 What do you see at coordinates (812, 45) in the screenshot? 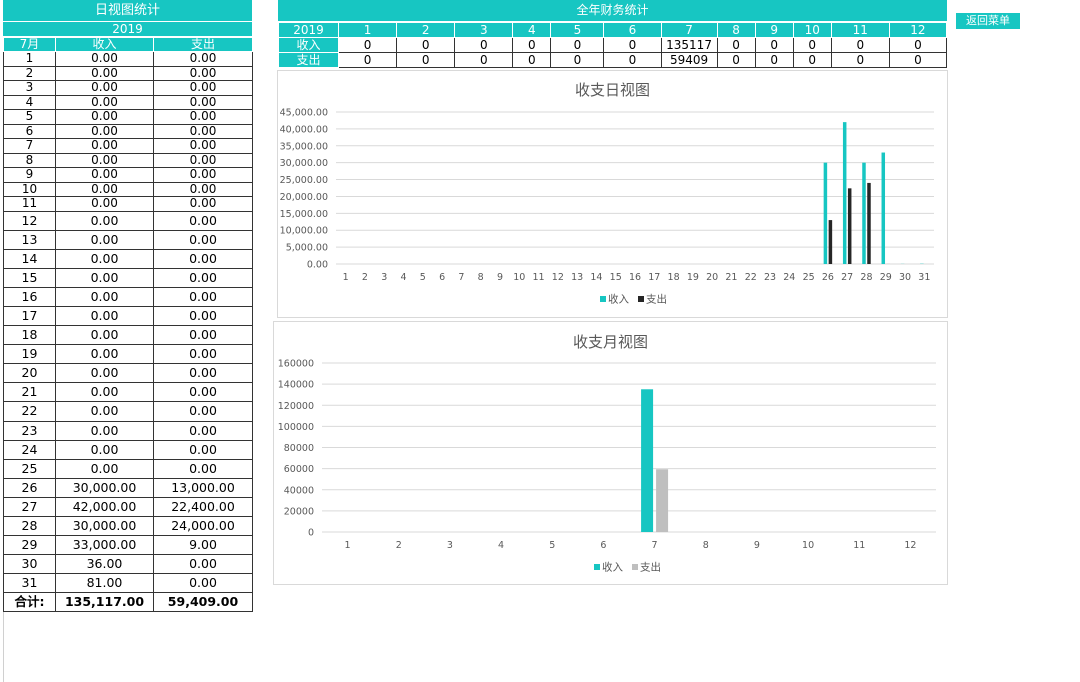
I see `annual-income-cell-10: 0` at bounding box center [812, 45].